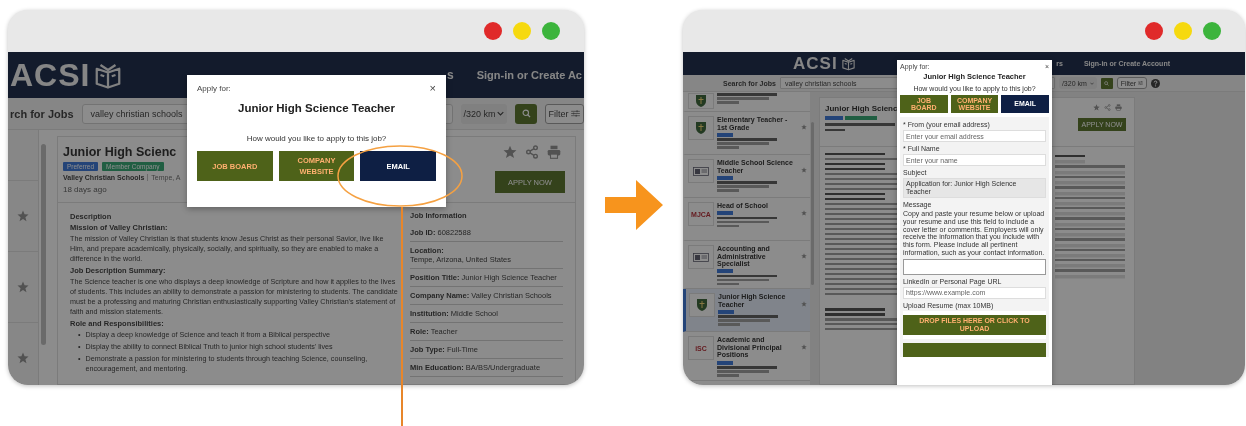  I want to click on search-label: rch for Jobs, so click(42, 113).